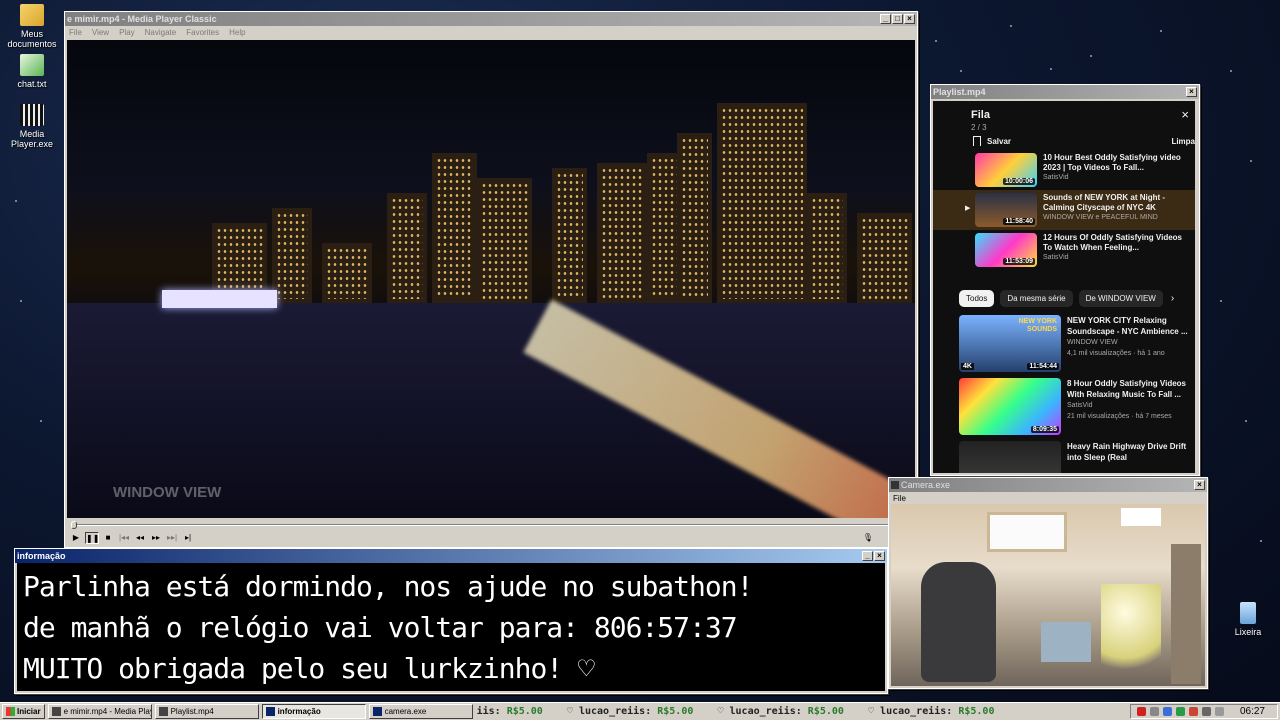 The height and width of the screenshot is (720, 1280). What do you see at coordinates (977, 298) in the screenshot?
I see `chip-all: Todos` at bounding box center [977, 298].